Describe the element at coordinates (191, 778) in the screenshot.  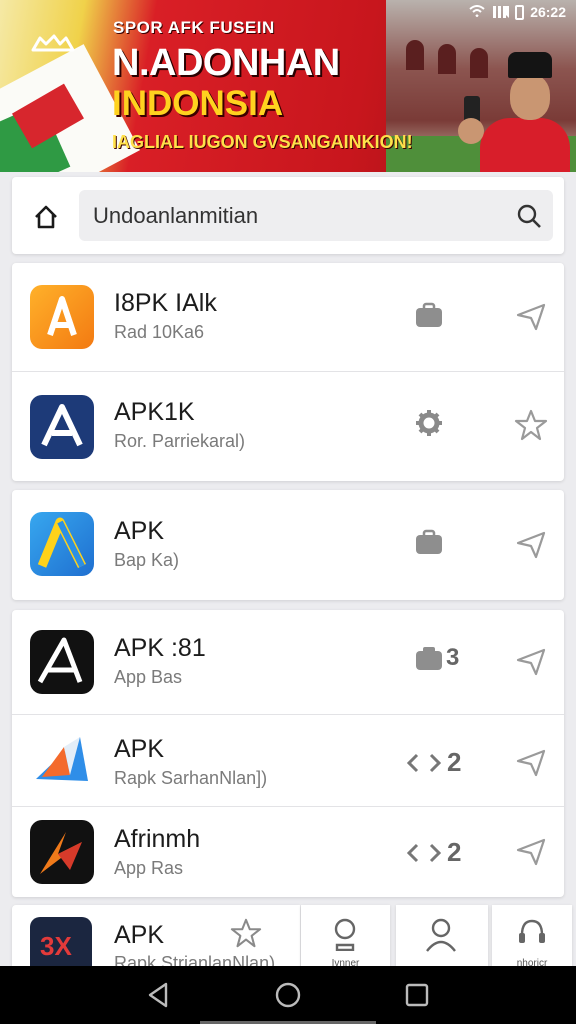
I see `app-subtitle: Rapk SarhanNlan])` at that location.